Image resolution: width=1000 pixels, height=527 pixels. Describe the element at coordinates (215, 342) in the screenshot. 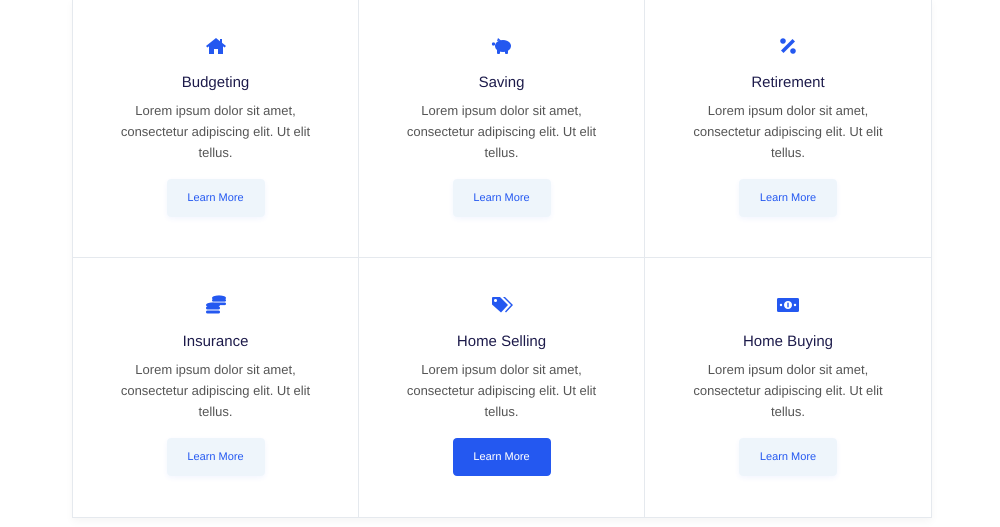

I see `card-title: Insurance` at that location.